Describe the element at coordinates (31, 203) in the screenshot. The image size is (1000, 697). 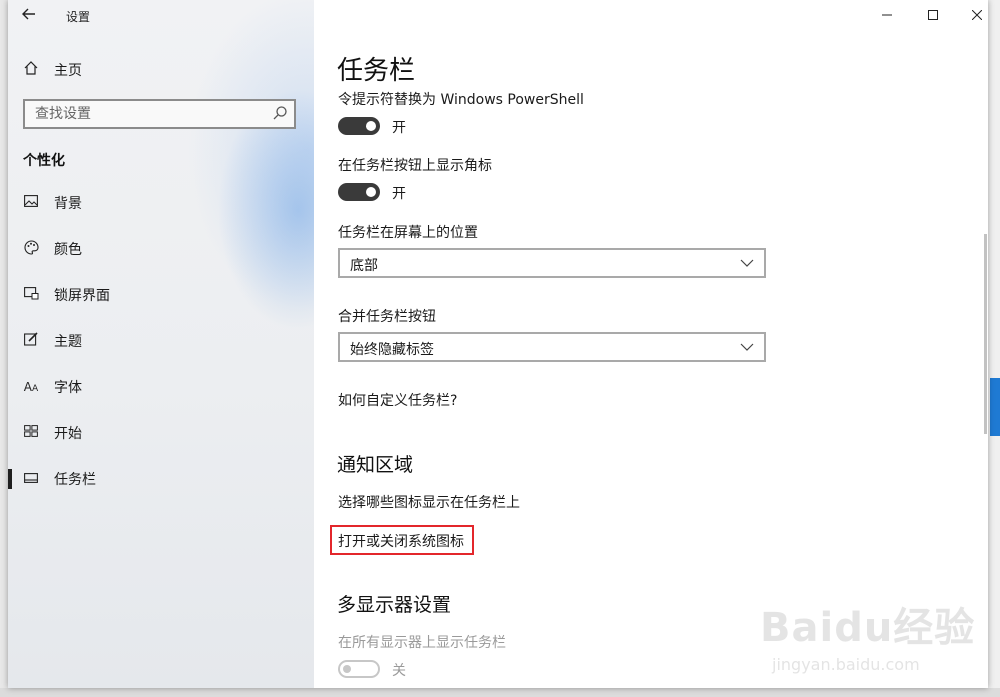
I see `picture-icon` at that location.